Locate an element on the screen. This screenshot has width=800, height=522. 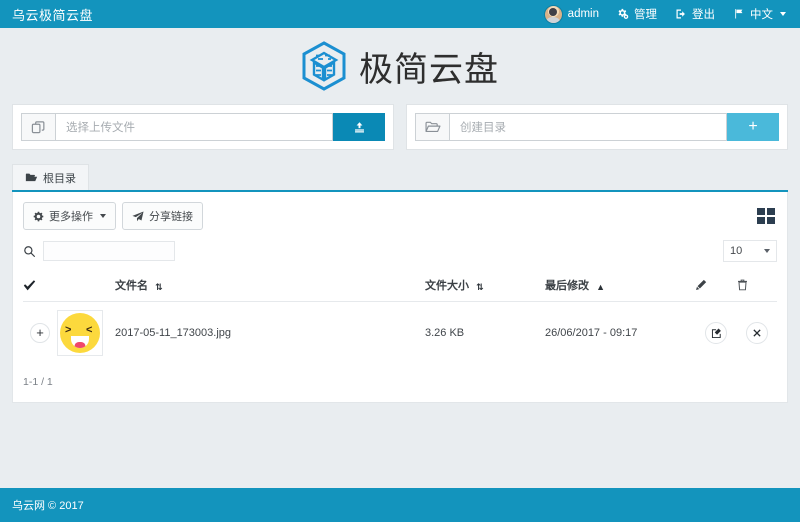
upload-input-group: 选择上传文件 is located at coordinates (203, 127).